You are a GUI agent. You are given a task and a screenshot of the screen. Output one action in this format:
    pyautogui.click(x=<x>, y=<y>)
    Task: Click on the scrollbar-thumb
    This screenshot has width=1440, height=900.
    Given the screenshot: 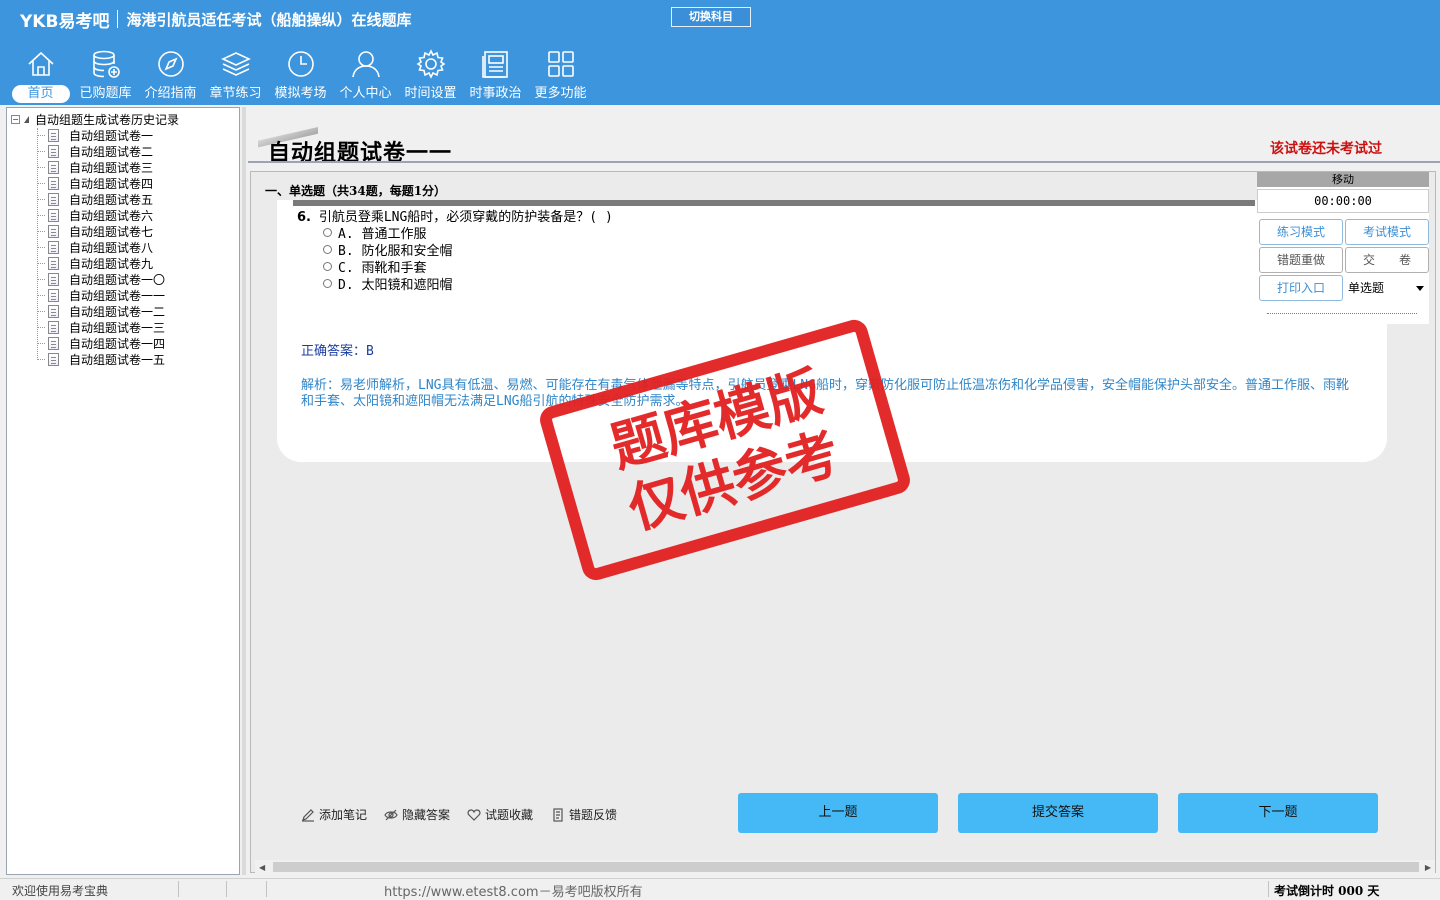 What is the action you would take?
    pyautogui.click(x=846, y=867)
    